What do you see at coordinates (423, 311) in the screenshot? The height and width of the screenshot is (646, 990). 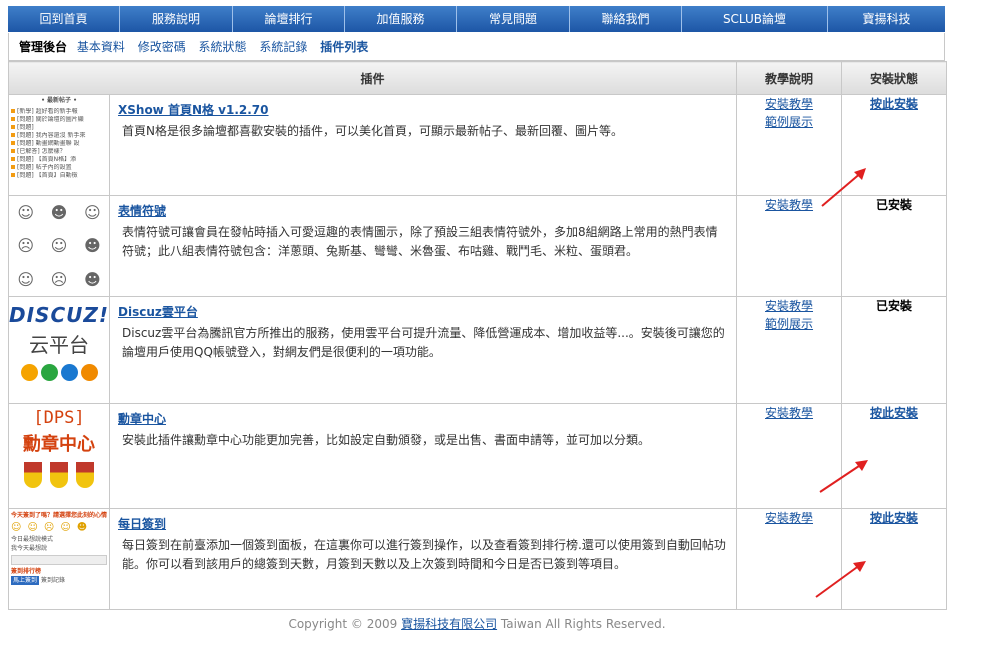 I see `plugin-name-link: Discuz雲平台` at bounding box center [423, 311].